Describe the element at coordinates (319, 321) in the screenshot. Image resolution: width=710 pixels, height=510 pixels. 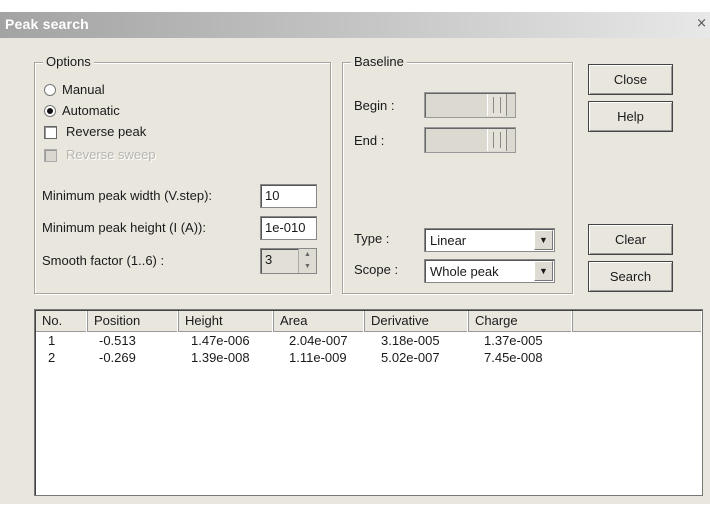
I see `column-header-area: Area` at that location.